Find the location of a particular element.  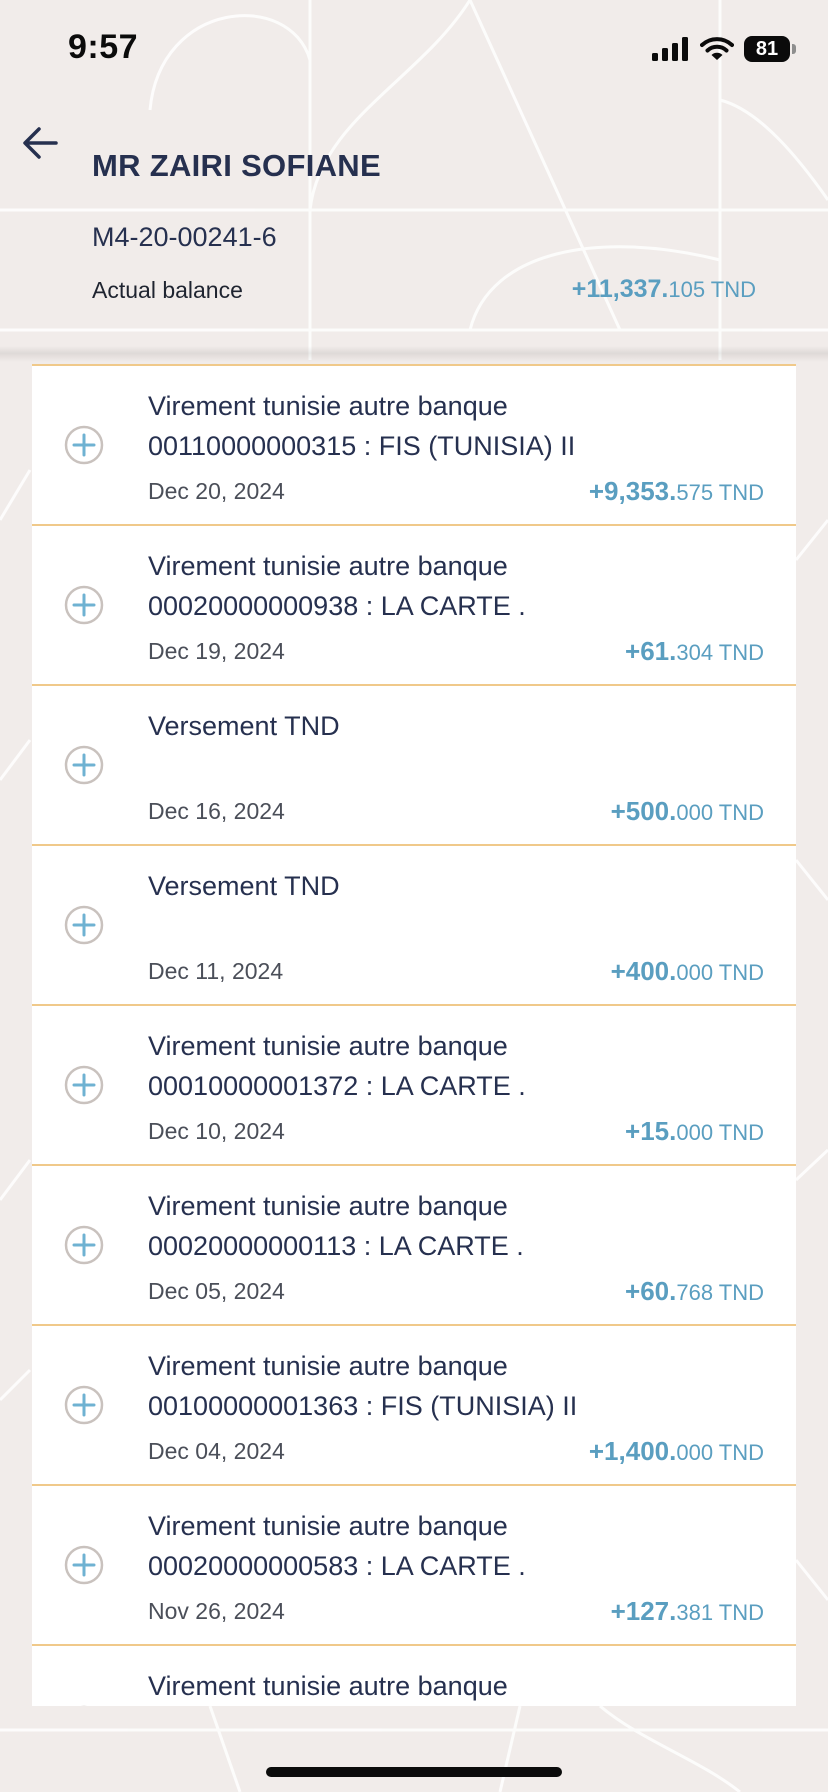

header-shadow is located at coordinates (414, 354).